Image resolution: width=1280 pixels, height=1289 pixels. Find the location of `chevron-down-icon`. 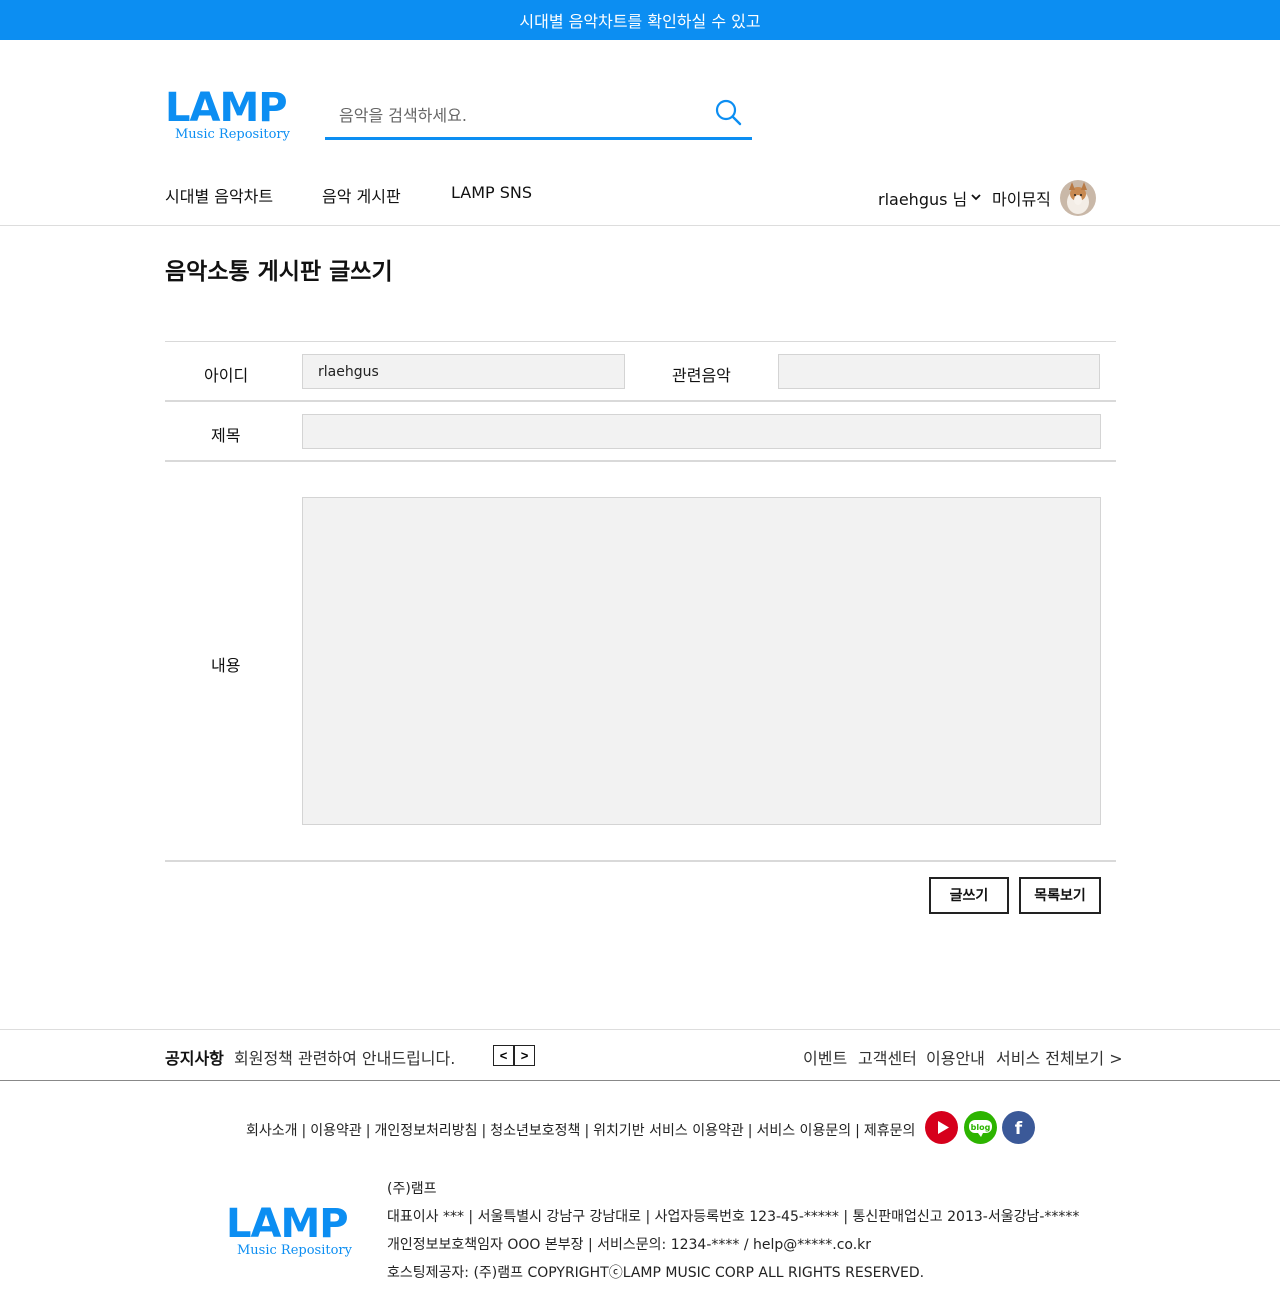

chevron-down-icon is located at coordinates (976, 197).